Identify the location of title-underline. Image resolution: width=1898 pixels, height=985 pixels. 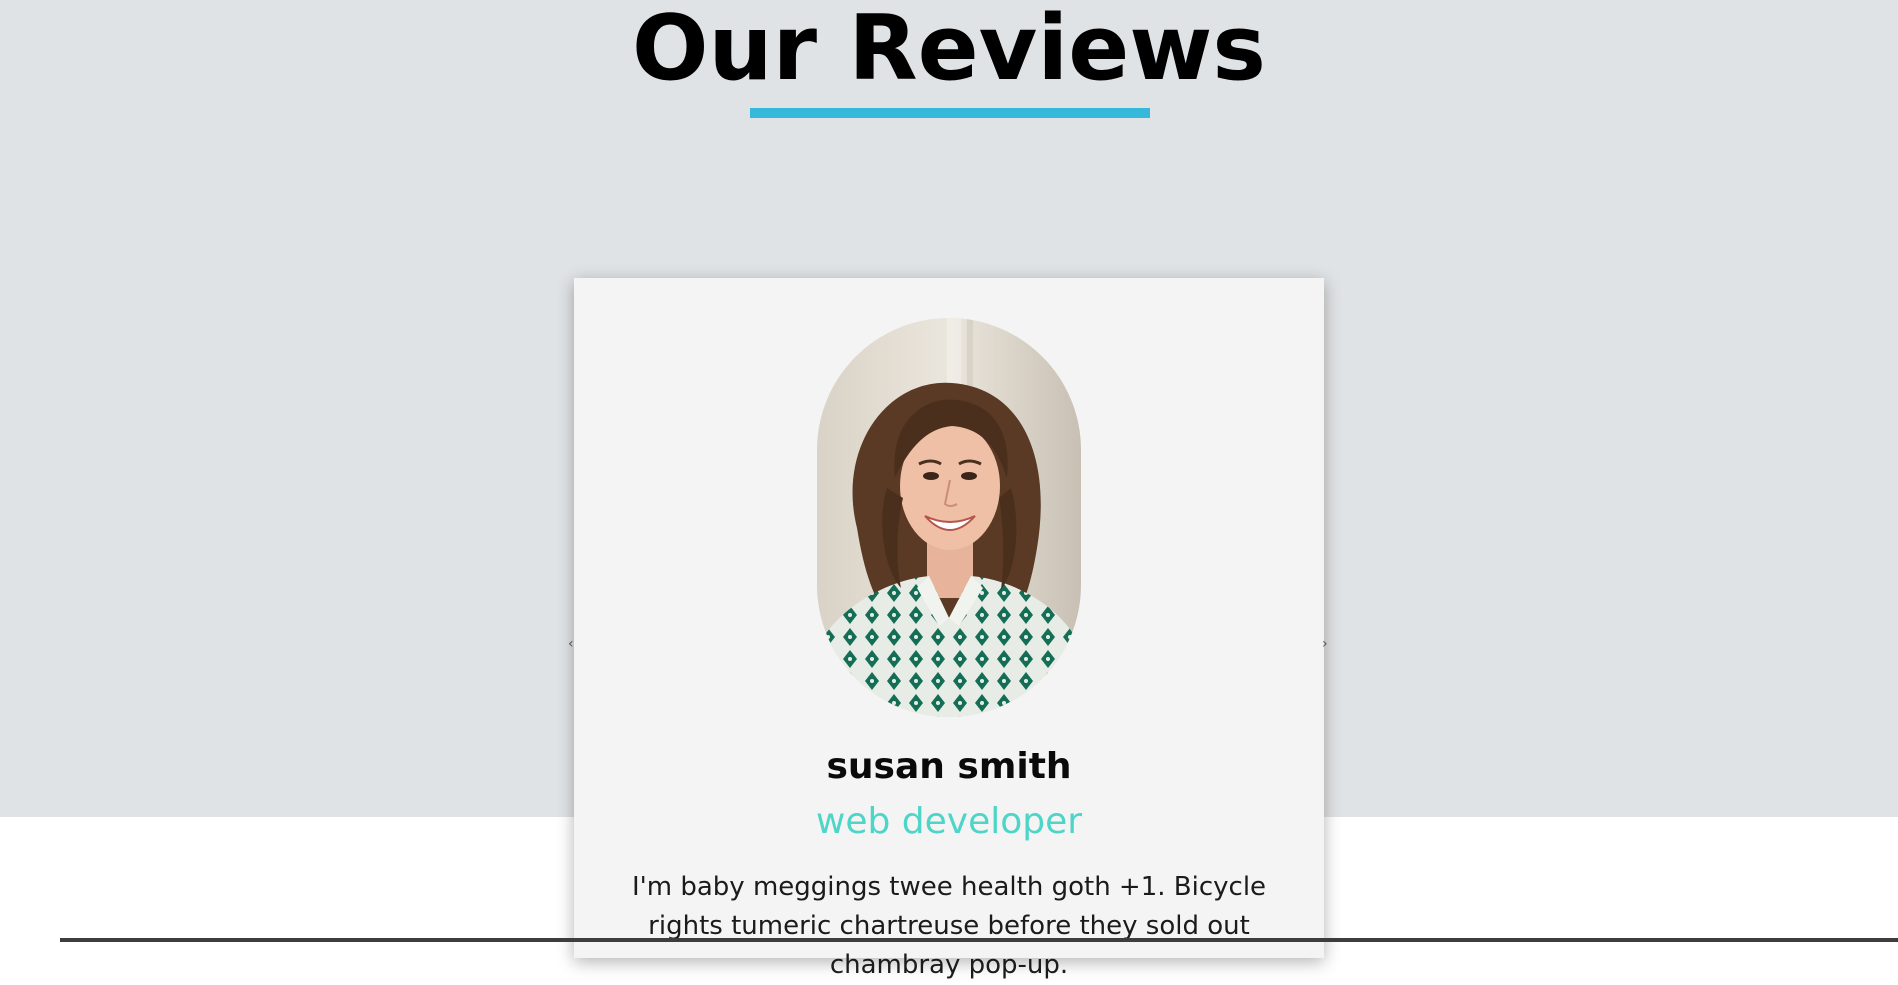
(950, 113).